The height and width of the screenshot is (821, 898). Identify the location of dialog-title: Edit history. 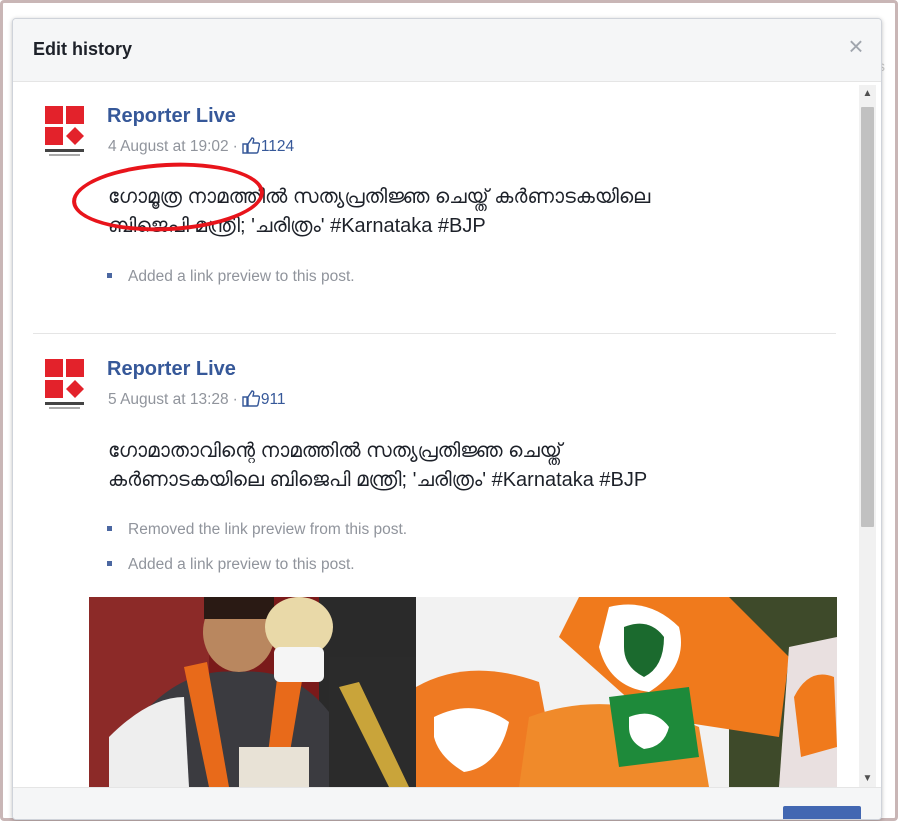
(83, 49).